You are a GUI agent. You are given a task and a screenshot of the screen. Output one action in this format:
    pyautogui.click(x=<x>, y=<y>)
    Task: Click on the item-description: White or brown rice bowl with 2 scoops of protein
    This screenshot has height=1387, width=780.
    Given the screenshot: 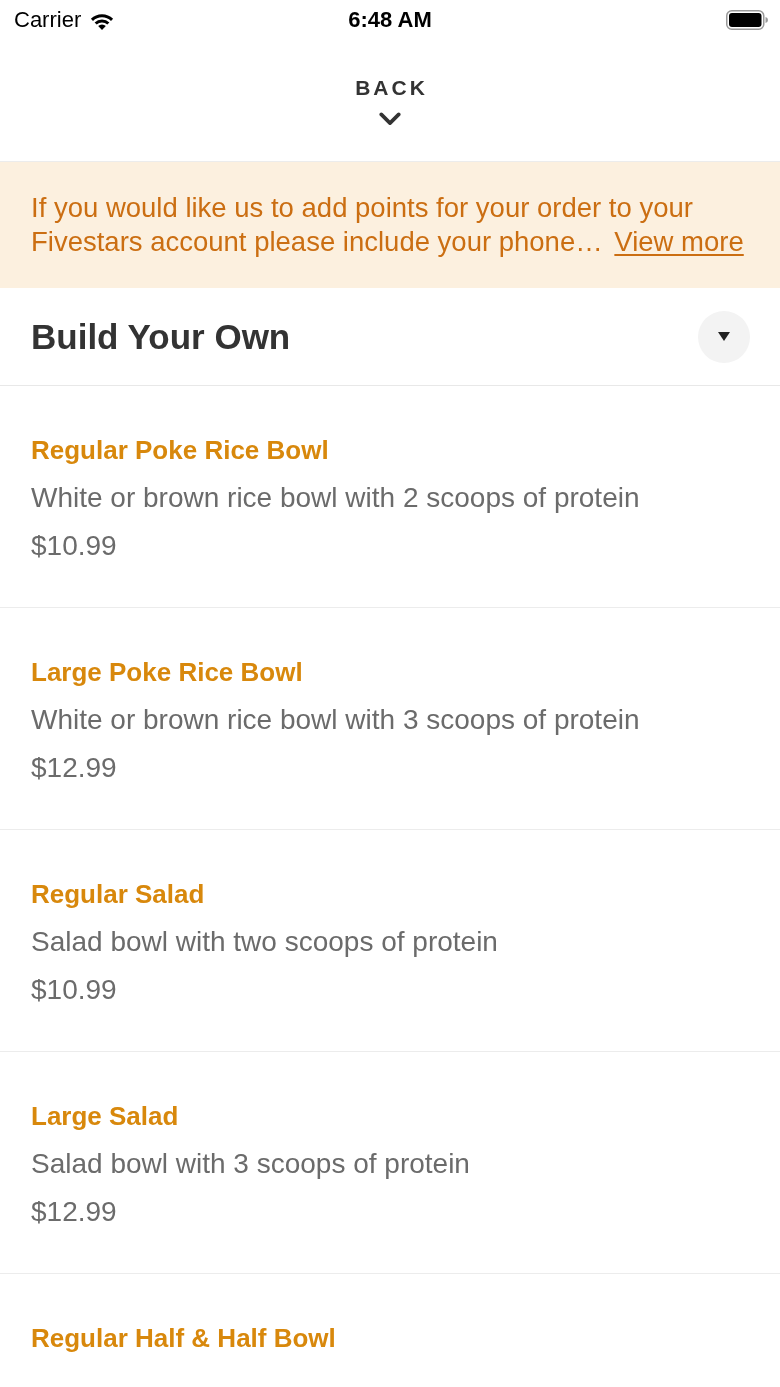 What is the action you would take?
    pyautogui.click(x=335, y=498)
    